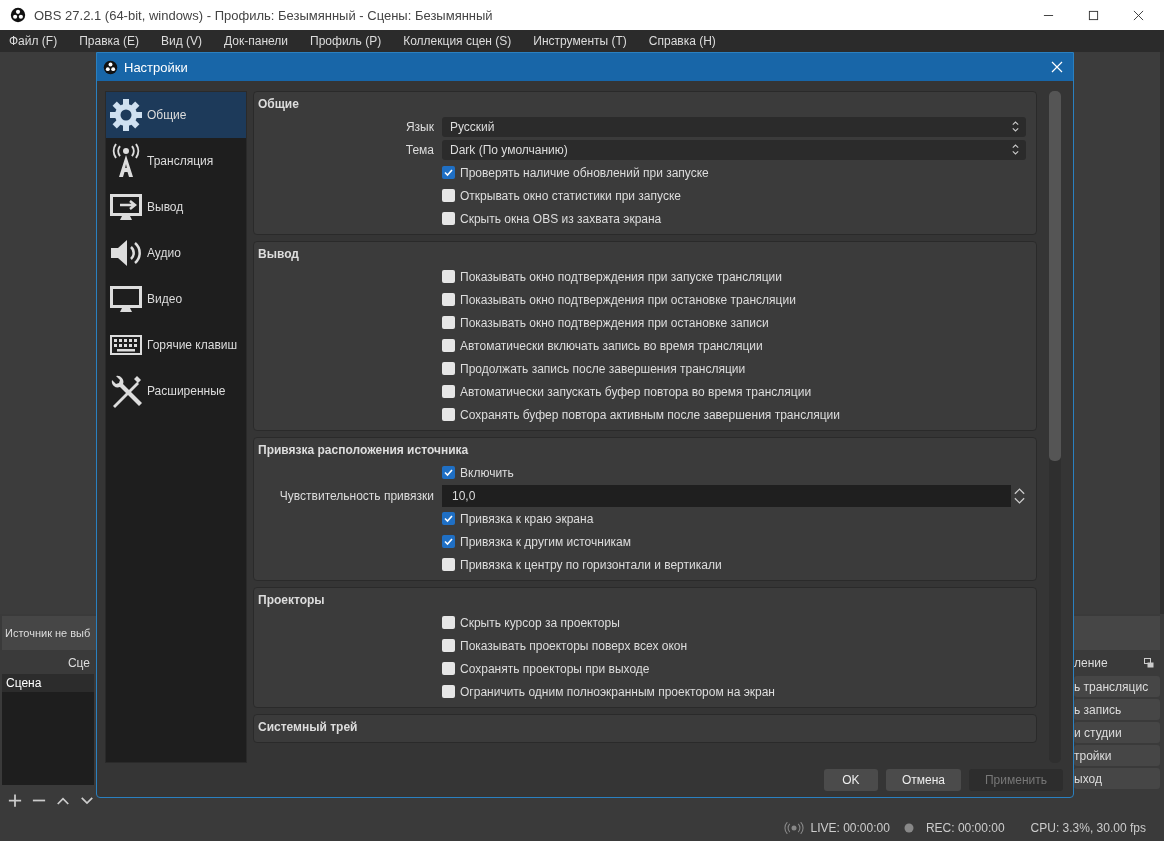  Describe the element at coordinates (1138, 15) in the screenshot. I see `close-icon` at that location.